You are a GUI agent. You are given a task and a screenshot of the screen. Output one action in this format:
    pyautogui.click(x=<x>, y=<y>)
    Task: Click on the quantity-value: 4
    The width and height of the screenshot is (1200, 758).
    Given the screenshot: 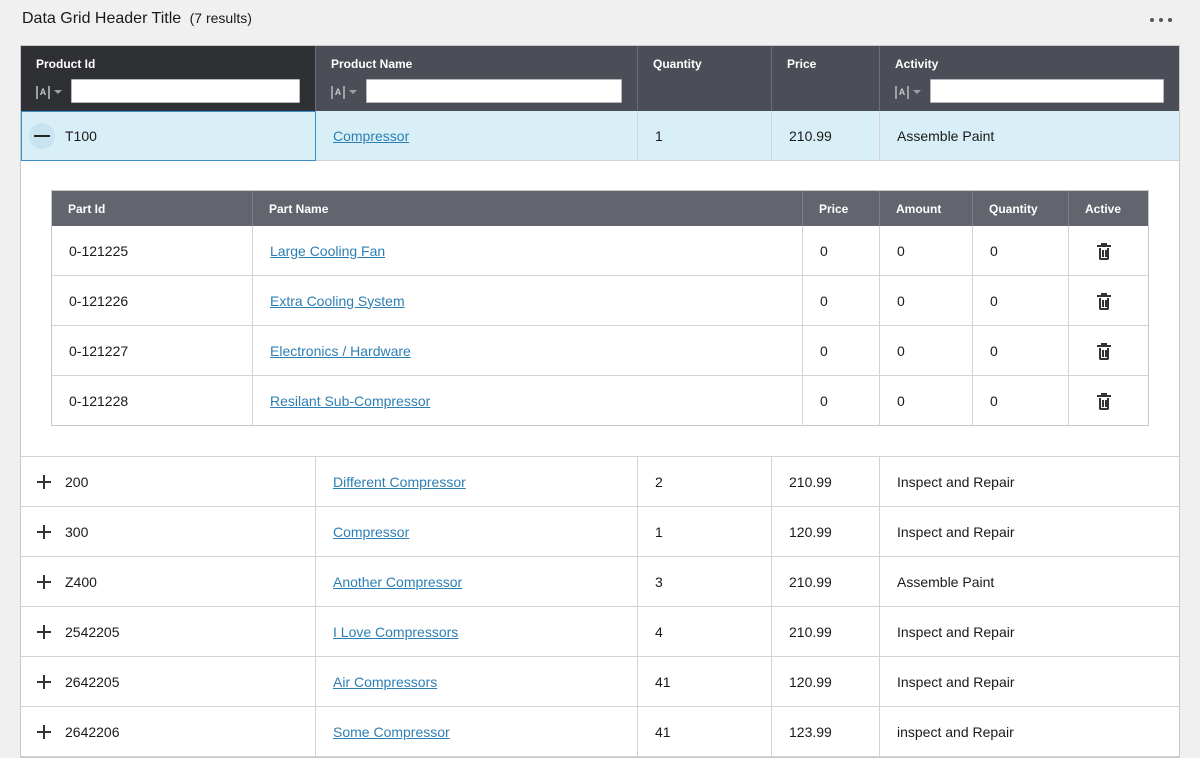 What is the action you would take?
    pyautogui.click(x=659, y=631)
    